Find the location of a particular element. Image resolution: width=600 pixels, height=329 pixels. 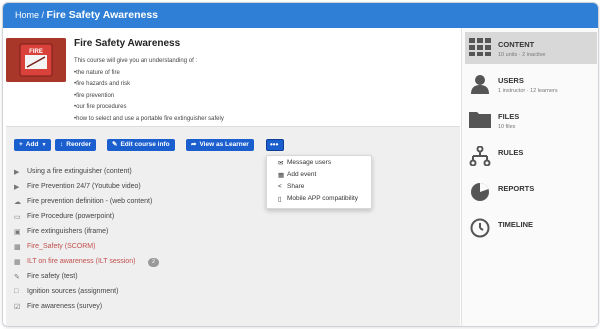

sidebar-item-sub: 10 files is located at coordinates (507, 127).